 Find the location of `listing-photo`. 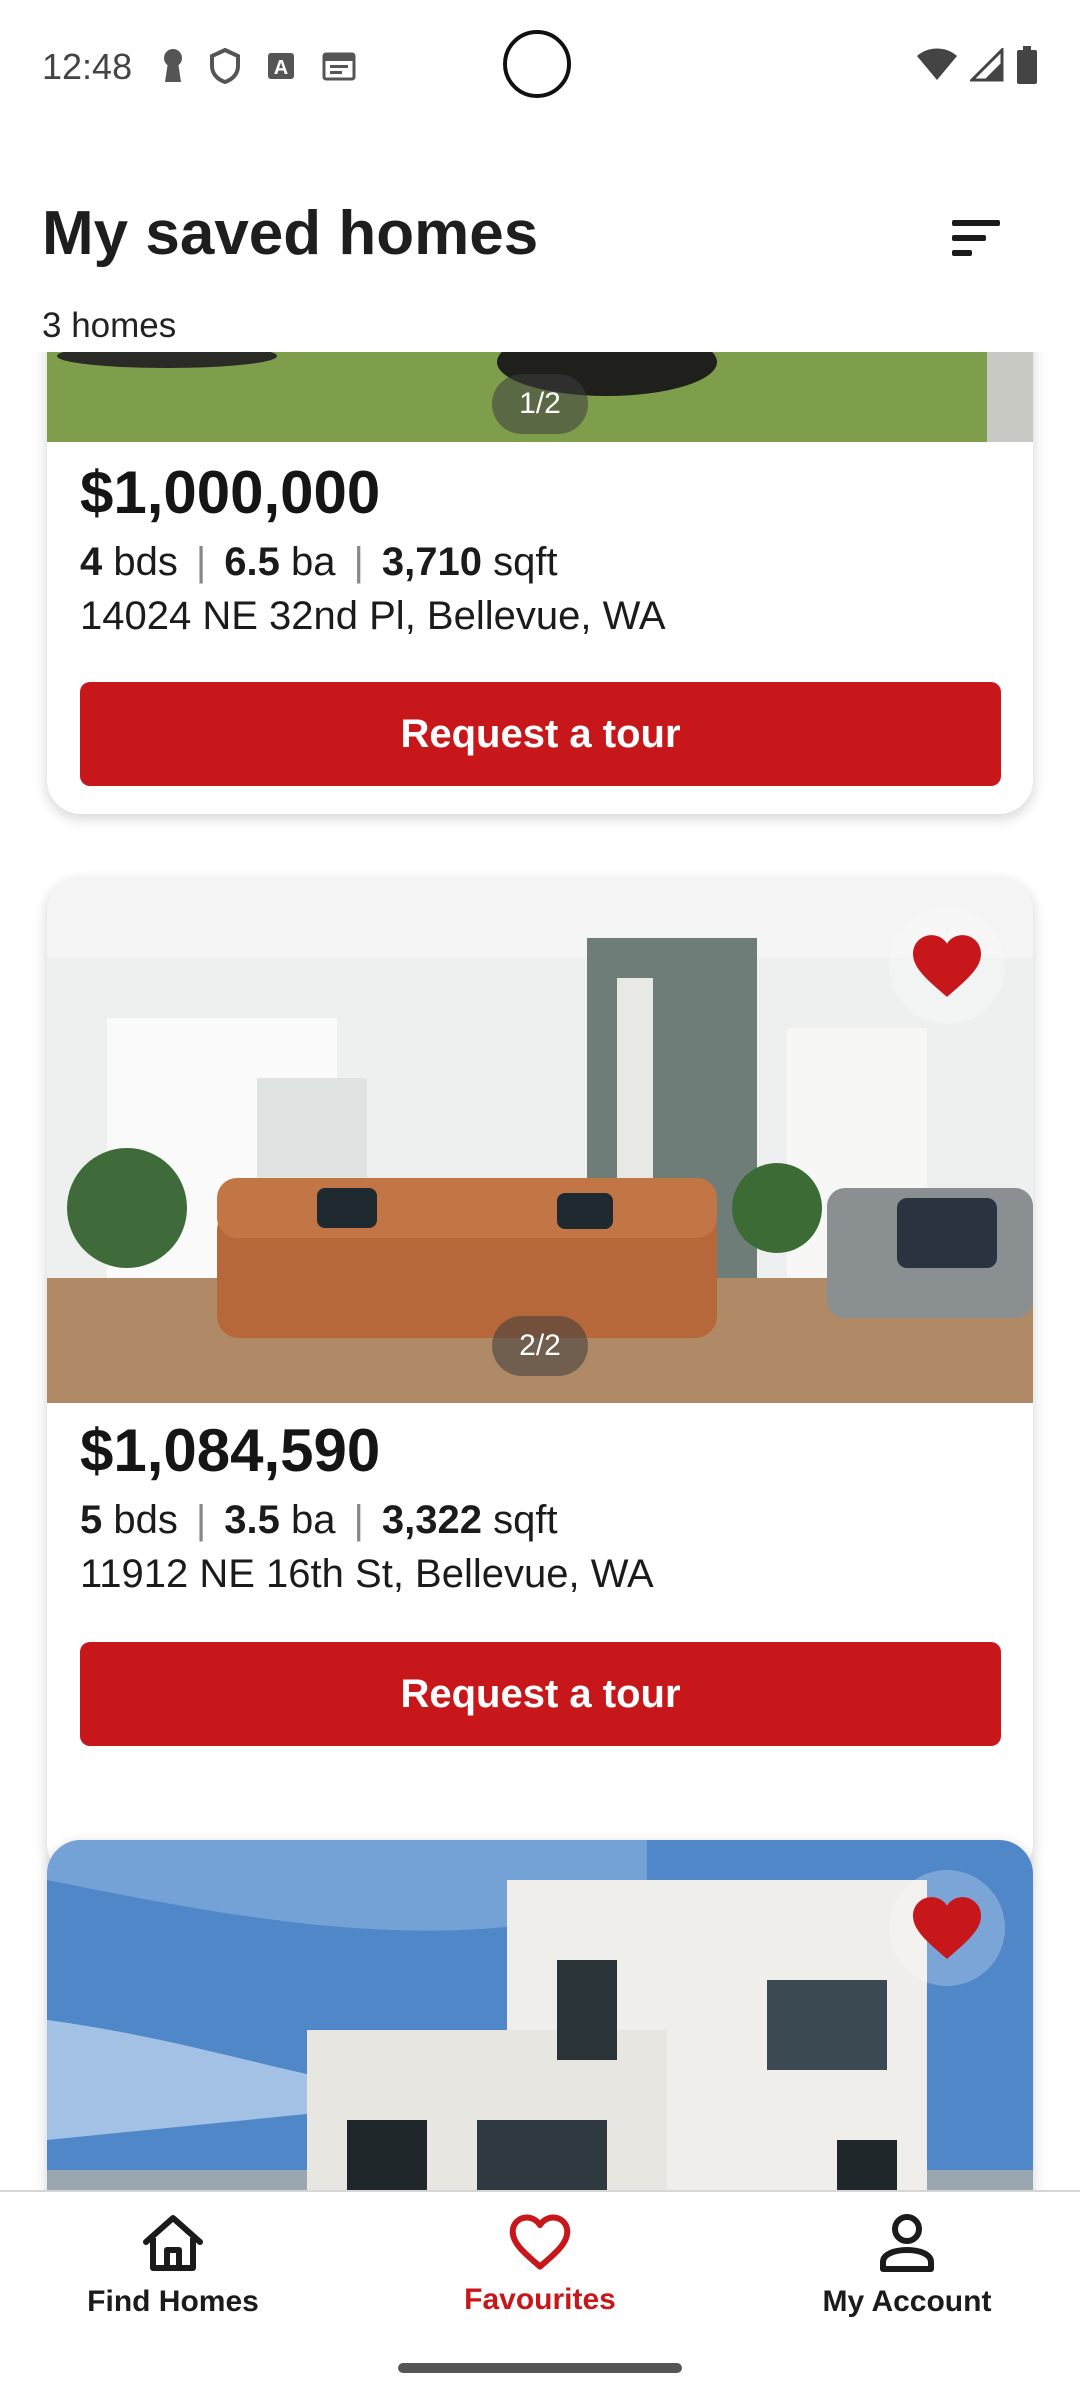

listing-photo is located at coordinates (540, 2015).